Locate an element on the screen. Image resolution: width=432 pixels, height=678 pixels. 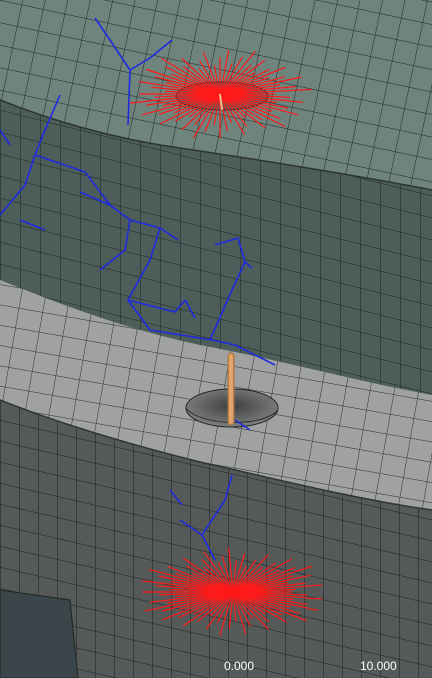
scale-label-start: 0.000 is located at coordinates (239, 666).